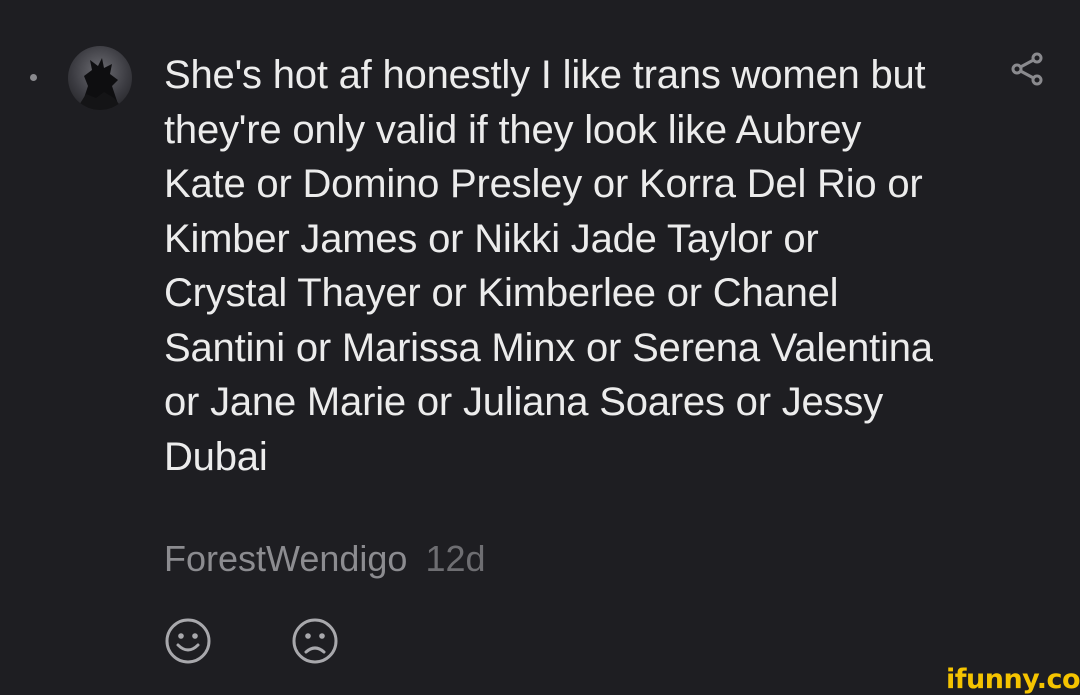 The width and height of the screenshot is (1080, 695). I want to click on comment-meta: ForestWendigo 12d, so click(325, 559).